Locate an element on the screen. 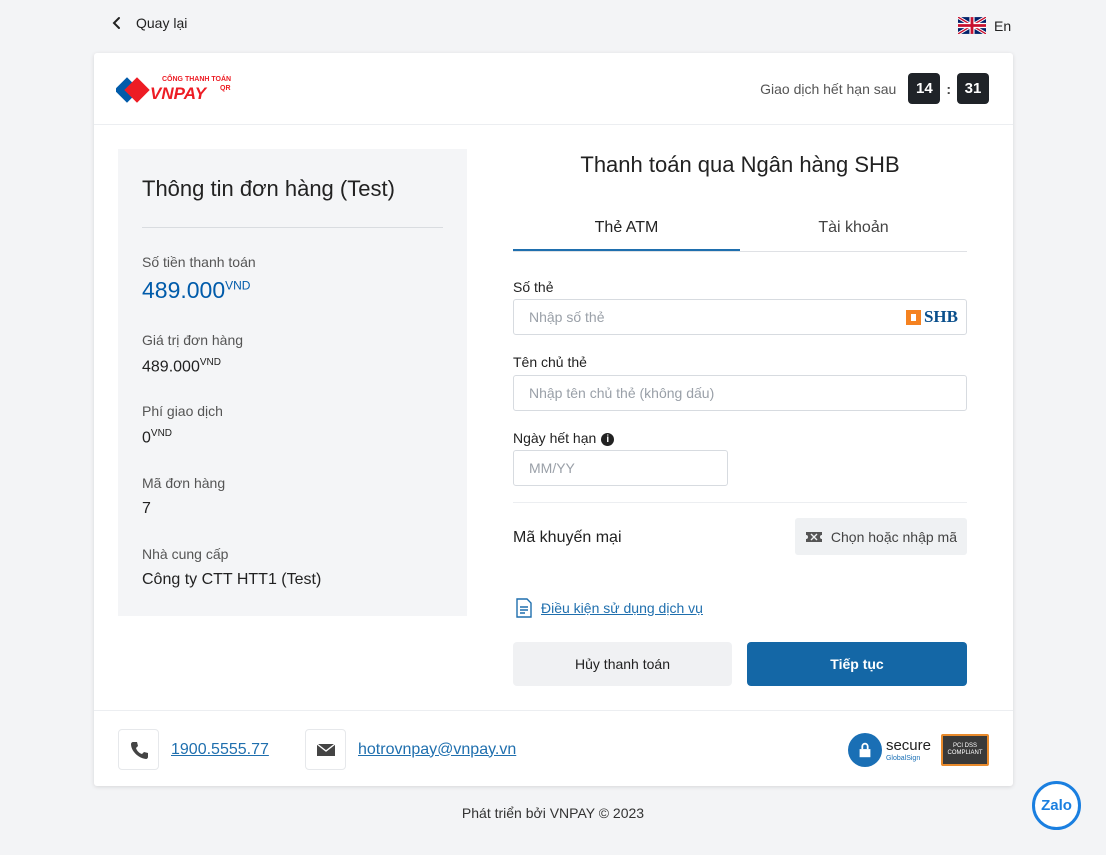 Image resolution: width=1106 pixels, height=855 pixels. payment-amount-value: 489.000VND is located at coordinates (196, 290).